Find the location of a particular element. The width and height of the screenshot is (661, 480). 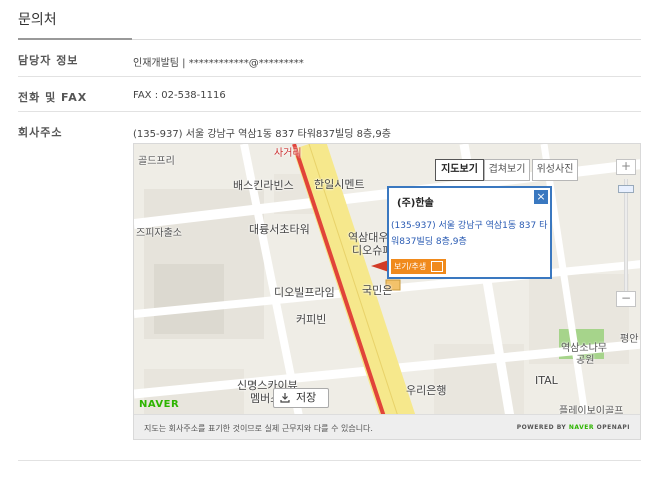

title-divider is located at coordinates (386, 39).